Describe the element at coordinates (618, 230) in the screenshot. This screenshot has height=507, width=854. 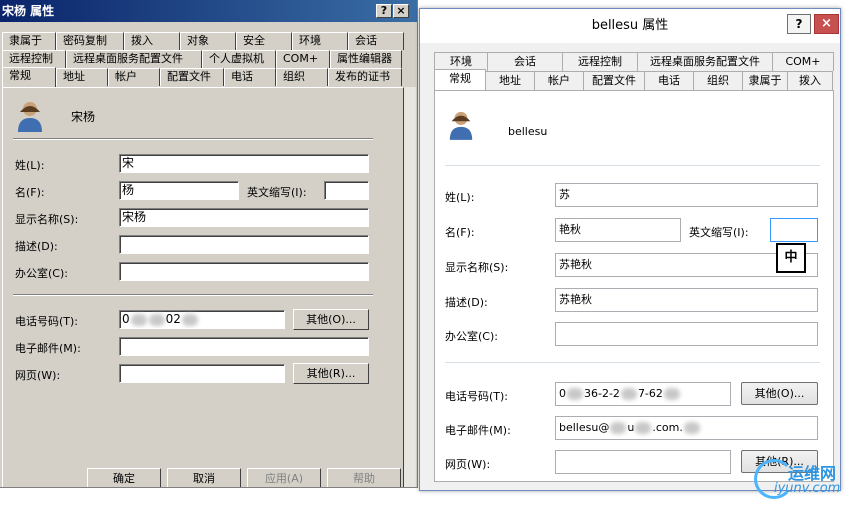
I see `first-name-input: 艳秋` at that location.